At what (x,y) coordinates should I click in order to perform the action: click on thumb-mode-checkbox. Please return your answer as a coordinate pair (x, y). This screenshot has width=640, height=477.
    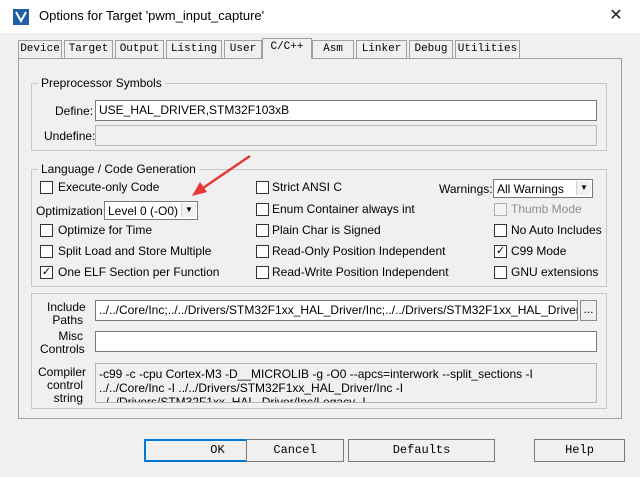
    Looking at the image, I should click on (500, 209).